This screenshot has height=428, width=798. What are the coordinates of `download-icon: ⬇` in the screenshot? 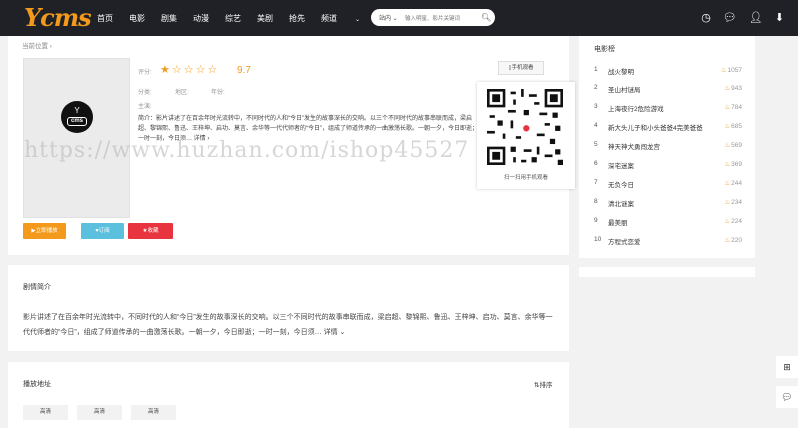 It's located at (779, 18).